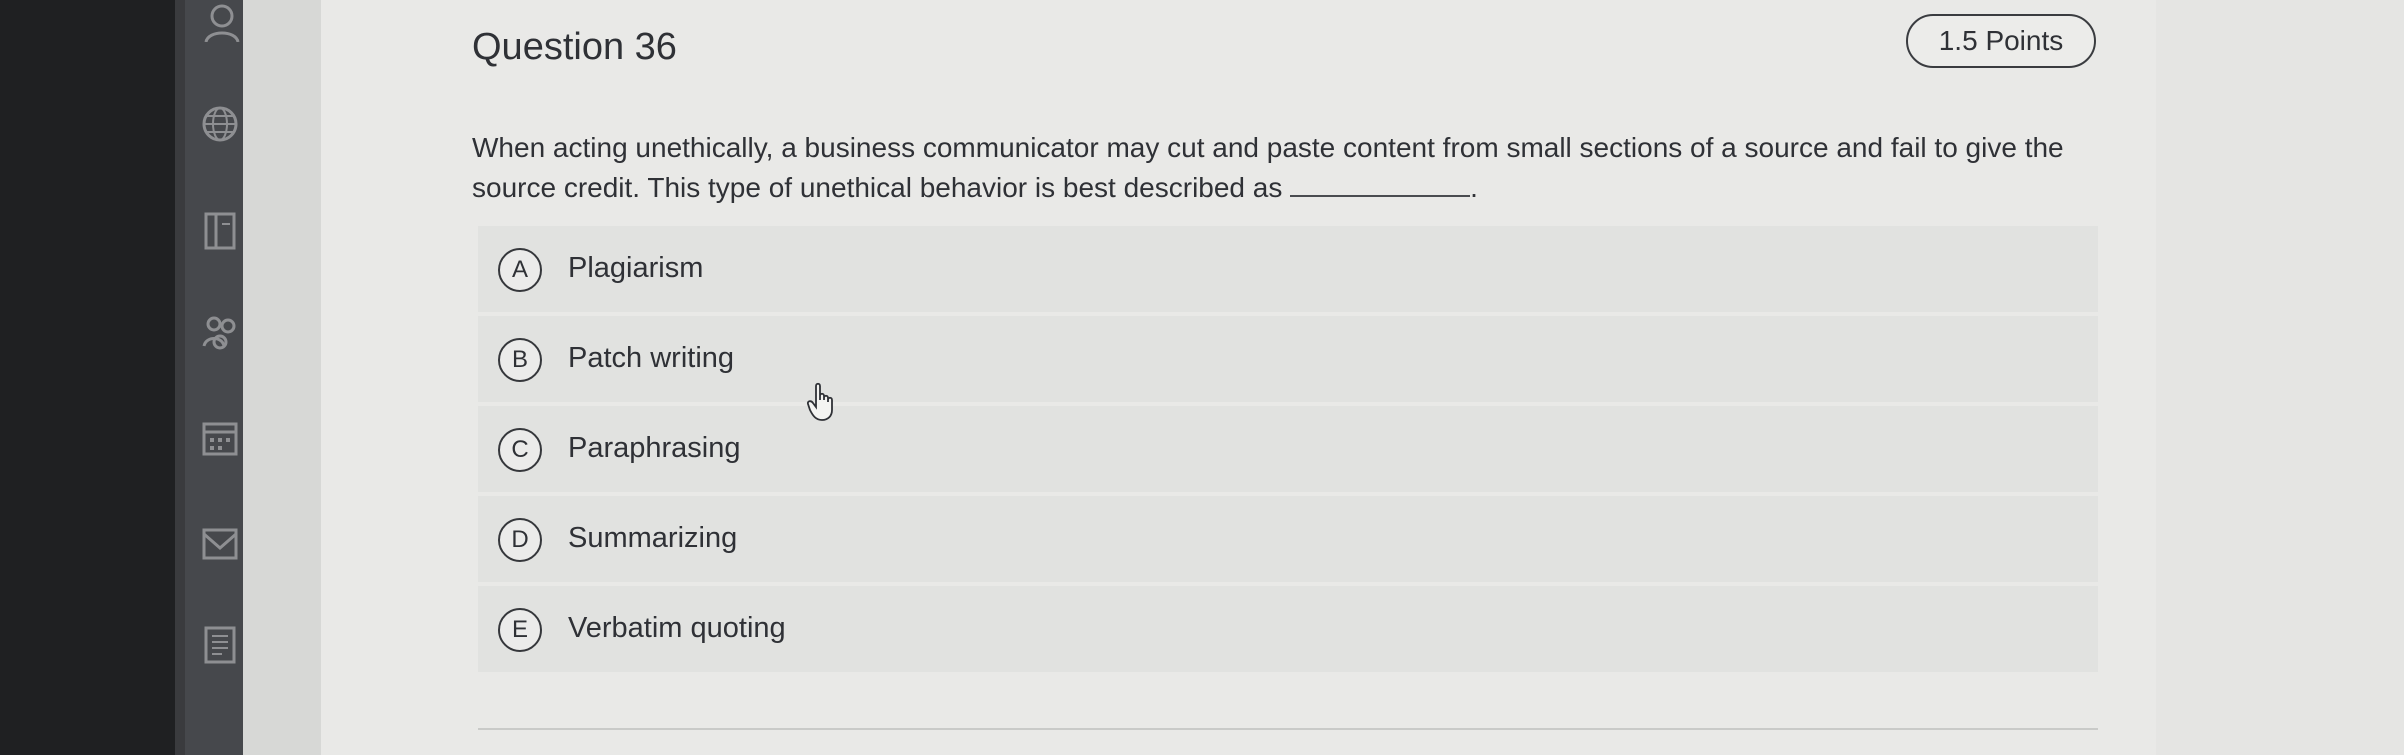 This screenshot has height=755, width=2404. I want to click on right-area, so click(2280, 377).